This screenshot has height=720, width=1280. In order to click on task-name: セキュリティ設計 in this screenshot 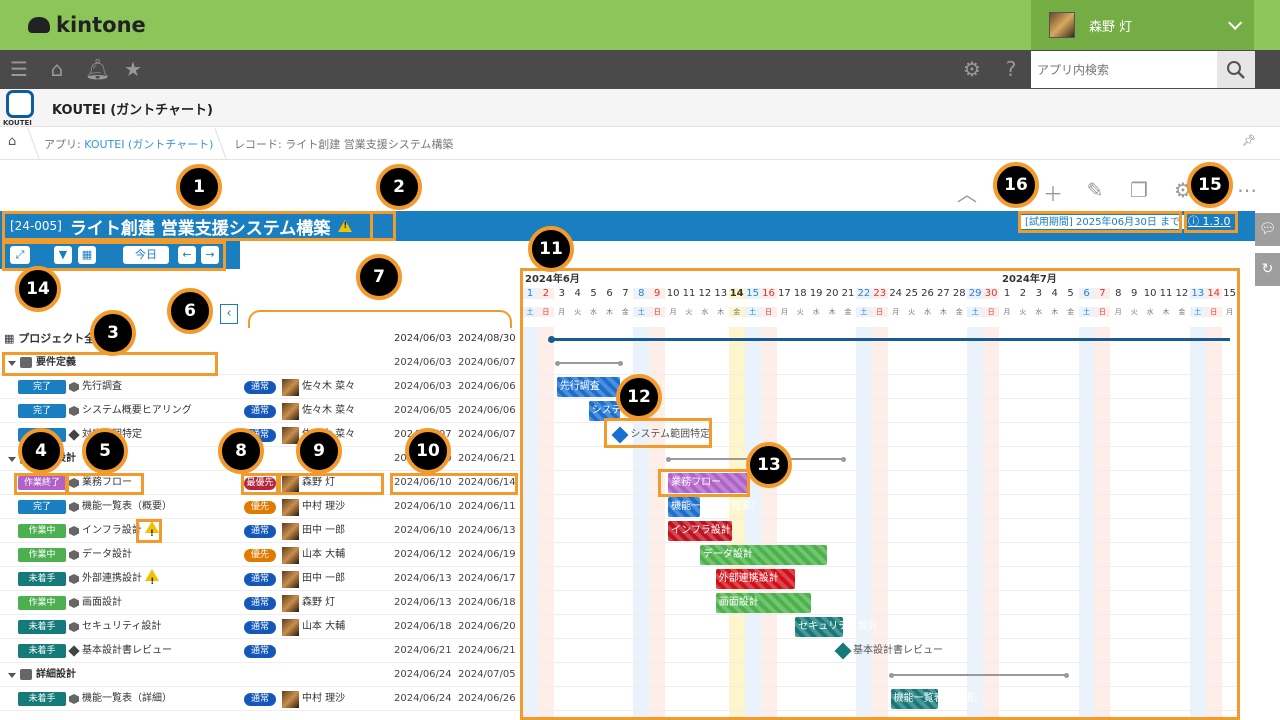, I will do `click(122, 626)`.